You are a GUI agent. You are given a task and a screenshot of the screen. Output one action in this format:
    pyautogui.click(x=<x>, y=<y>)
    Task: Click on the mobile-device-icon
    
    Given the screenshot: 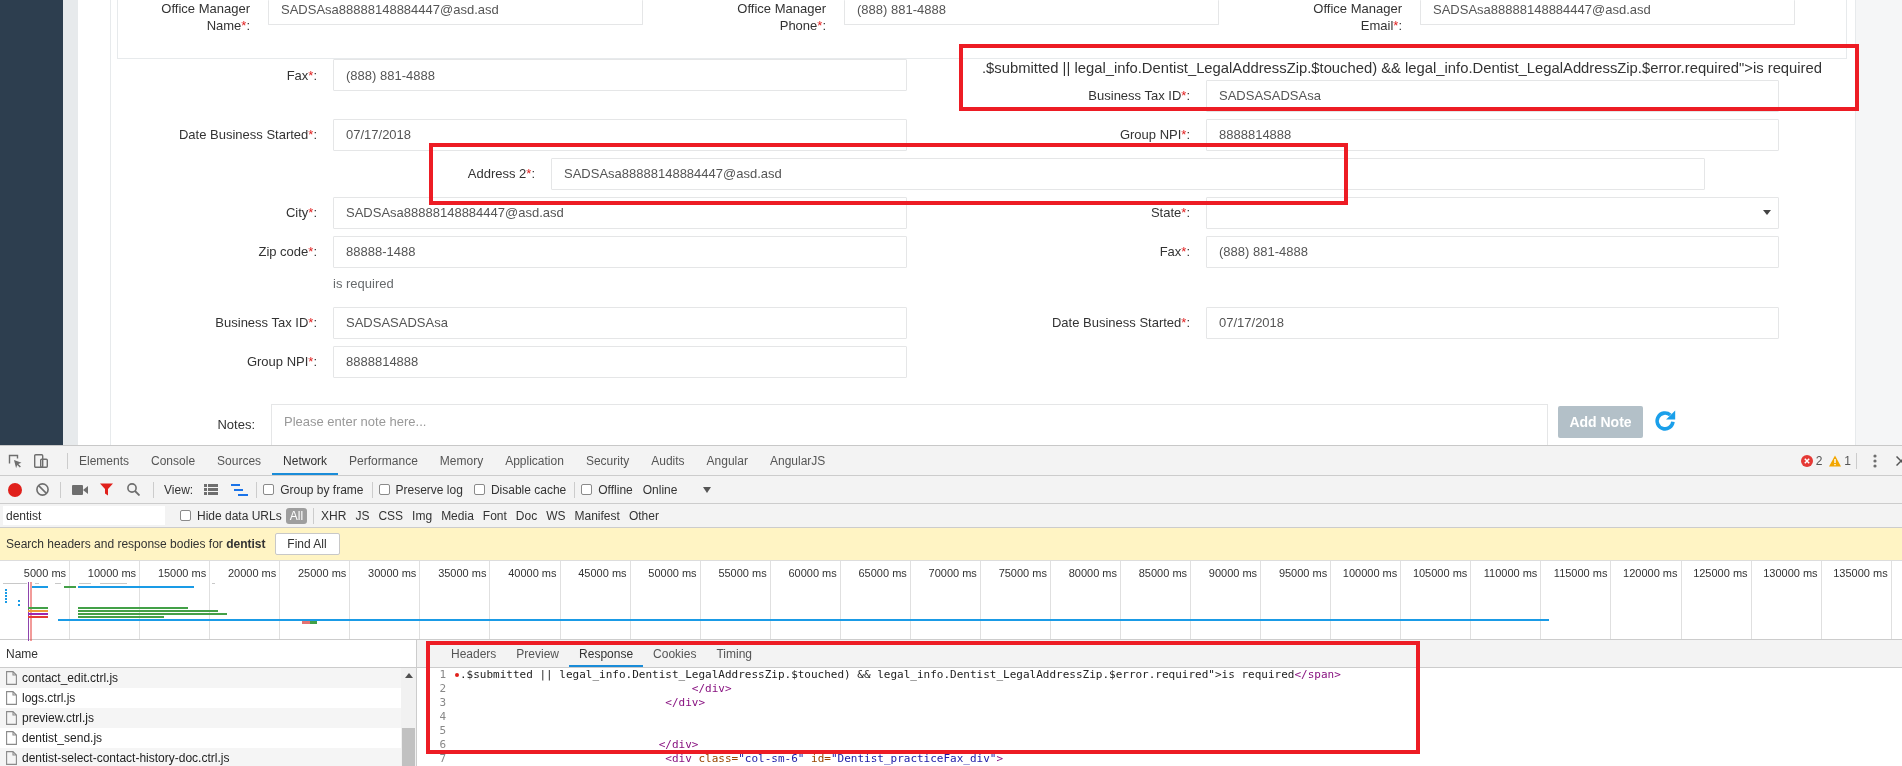 What is the action you would take?
    pyautogui.click(x=41, y=460)
    